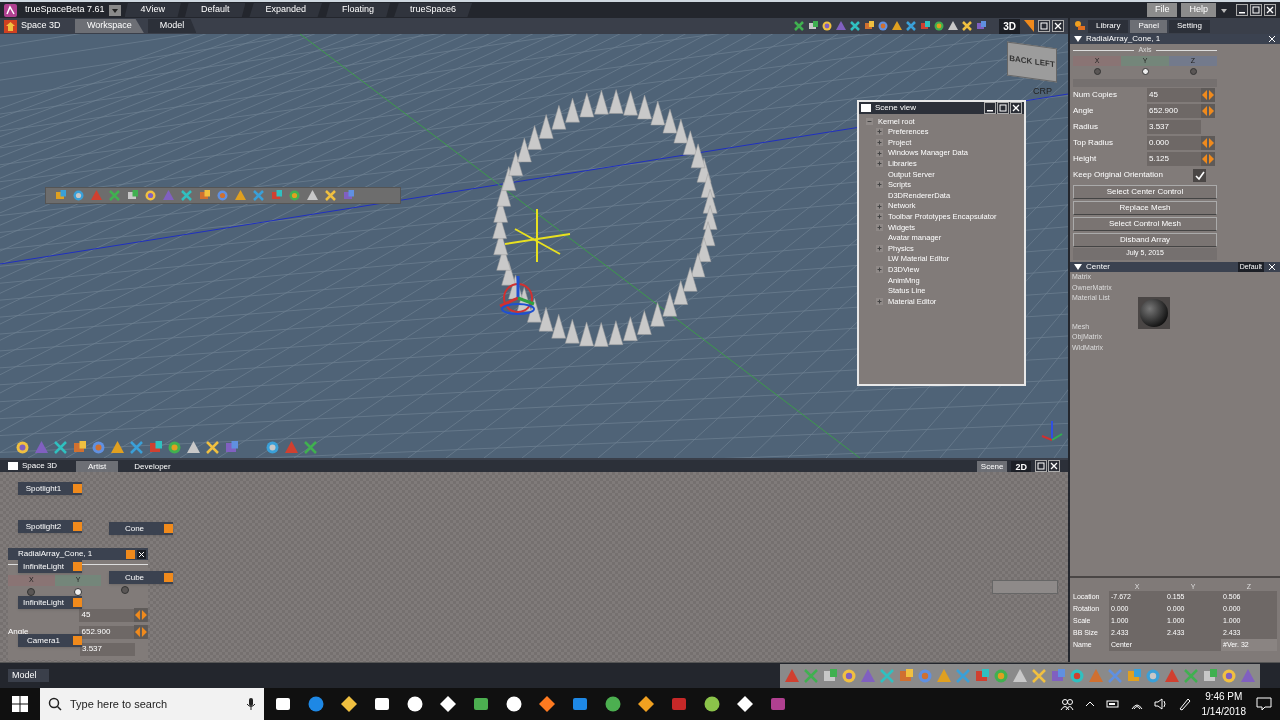 This screenshot has width=1280, height=720. I want to click on windows-start-icon, so click(20, 704).